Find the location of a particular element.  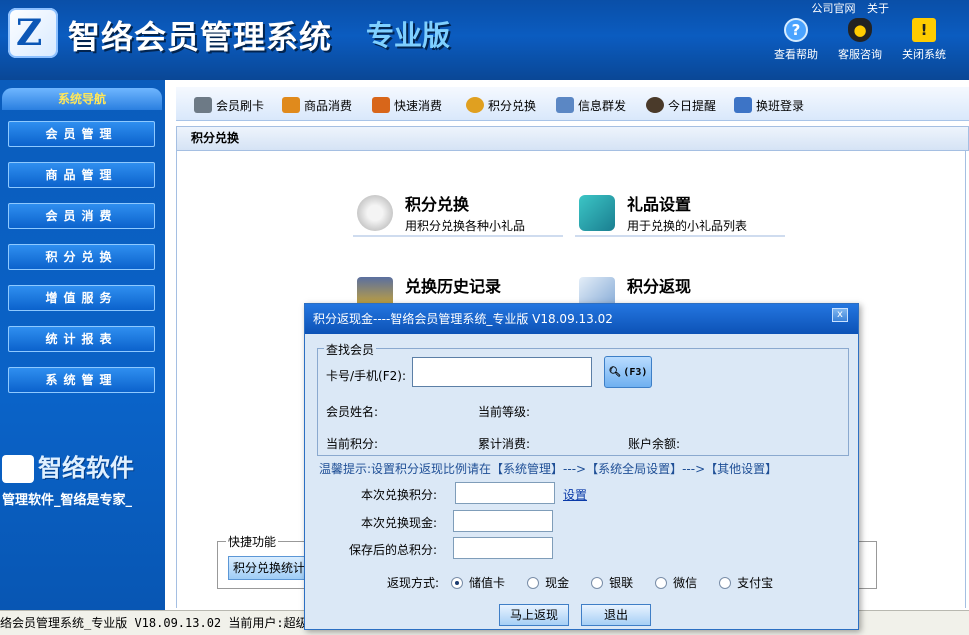

toolbar-shift-login: 换班登录 is located at coordinates (769, 105).